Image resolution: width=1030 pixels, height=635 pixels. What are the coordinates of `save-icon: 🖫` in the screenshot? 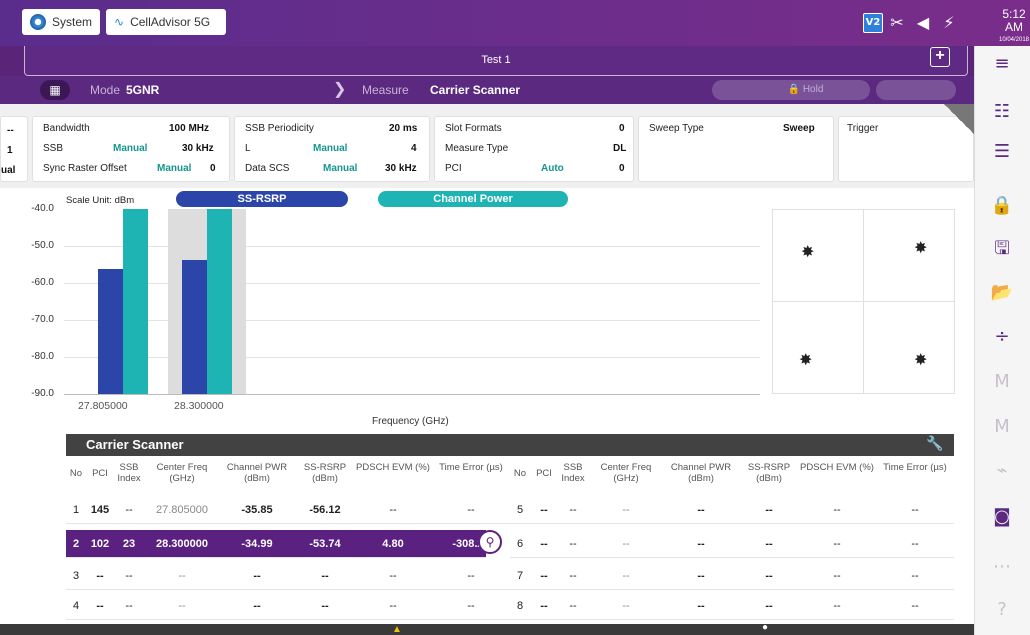 It's located at (1002, 249).